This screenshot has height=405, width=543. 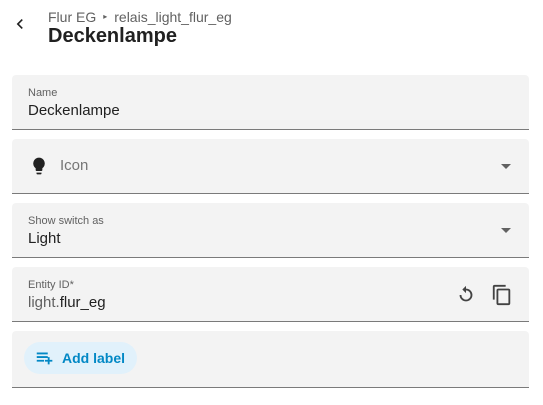 I want to click on copy-icon, so click(x=502, y=295).